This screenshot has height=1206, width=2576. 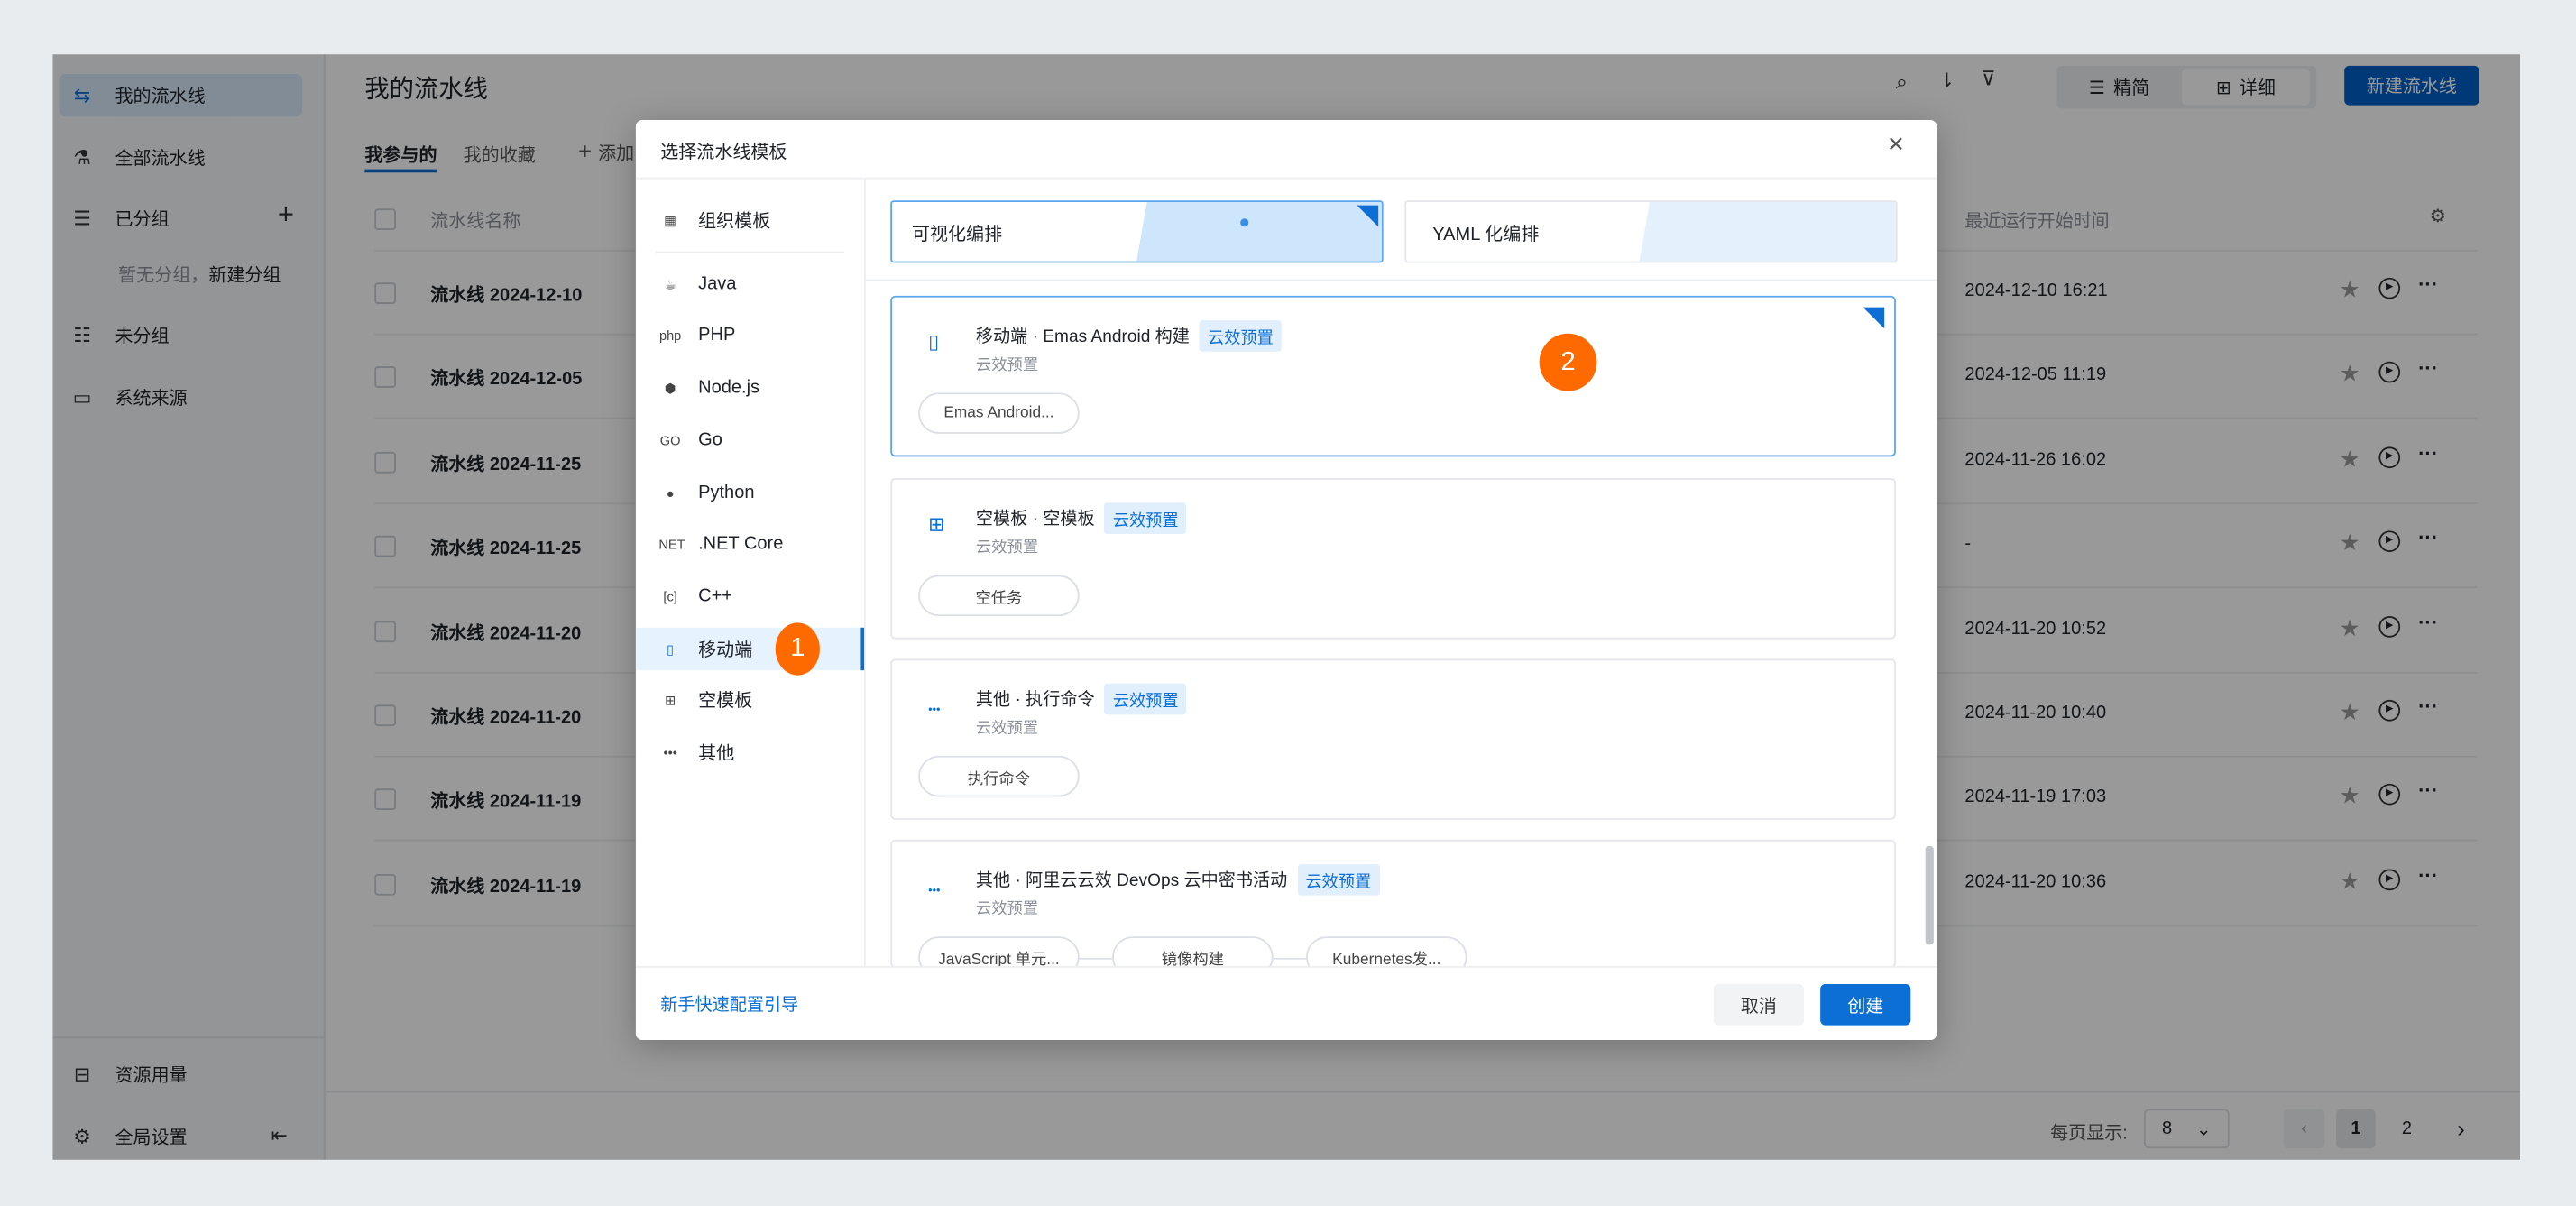 I want to click on nav-divider, so click(x=865, y=572).